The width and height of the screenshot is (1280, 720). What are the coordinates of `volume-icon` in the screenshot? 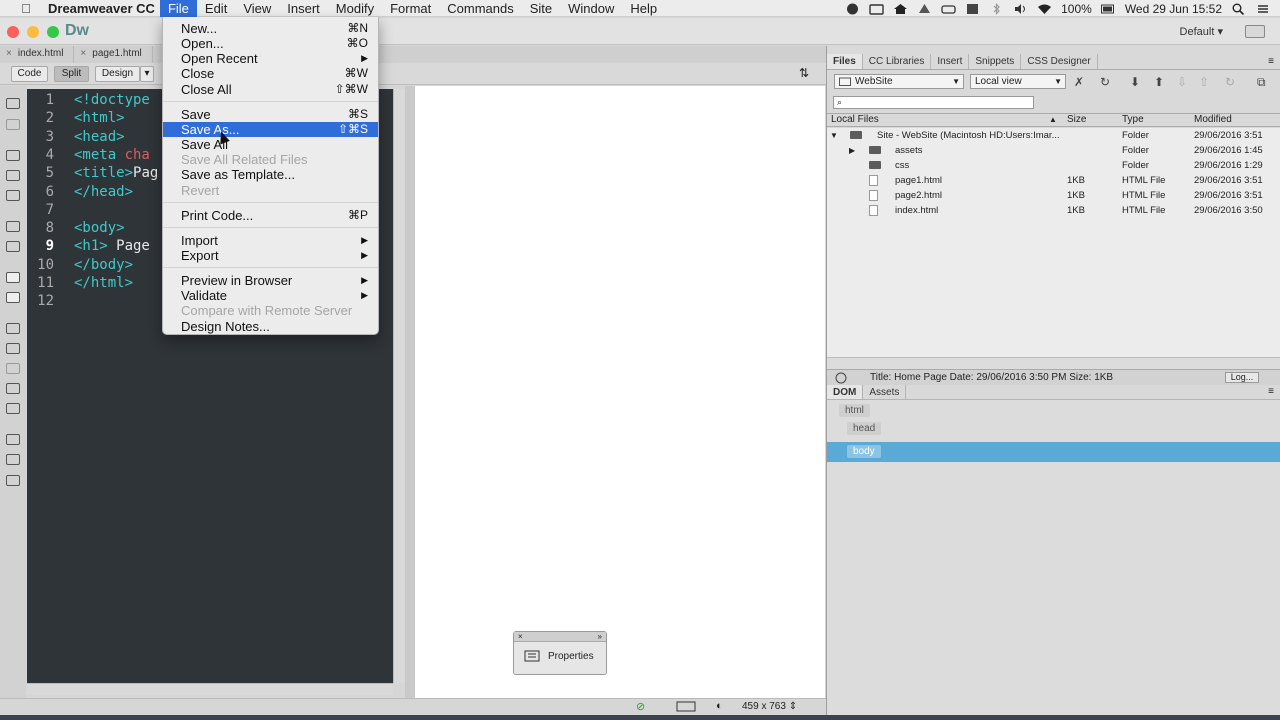 It's located at (1020, 9).